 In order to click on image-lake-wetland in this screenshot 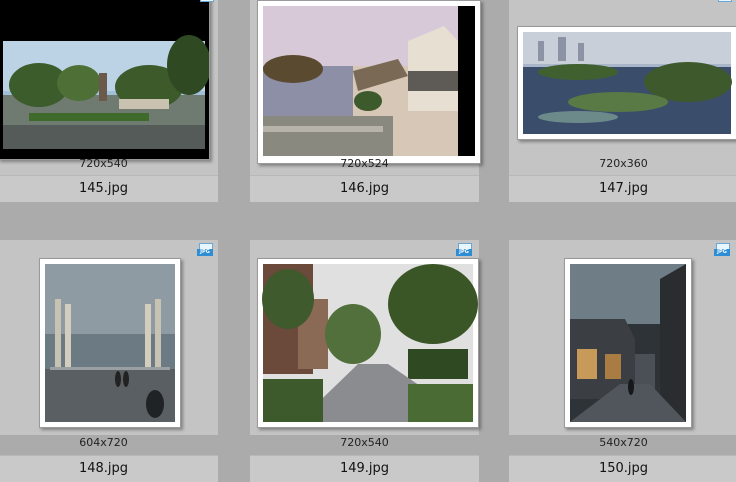, I will do `click(627, 83)`.